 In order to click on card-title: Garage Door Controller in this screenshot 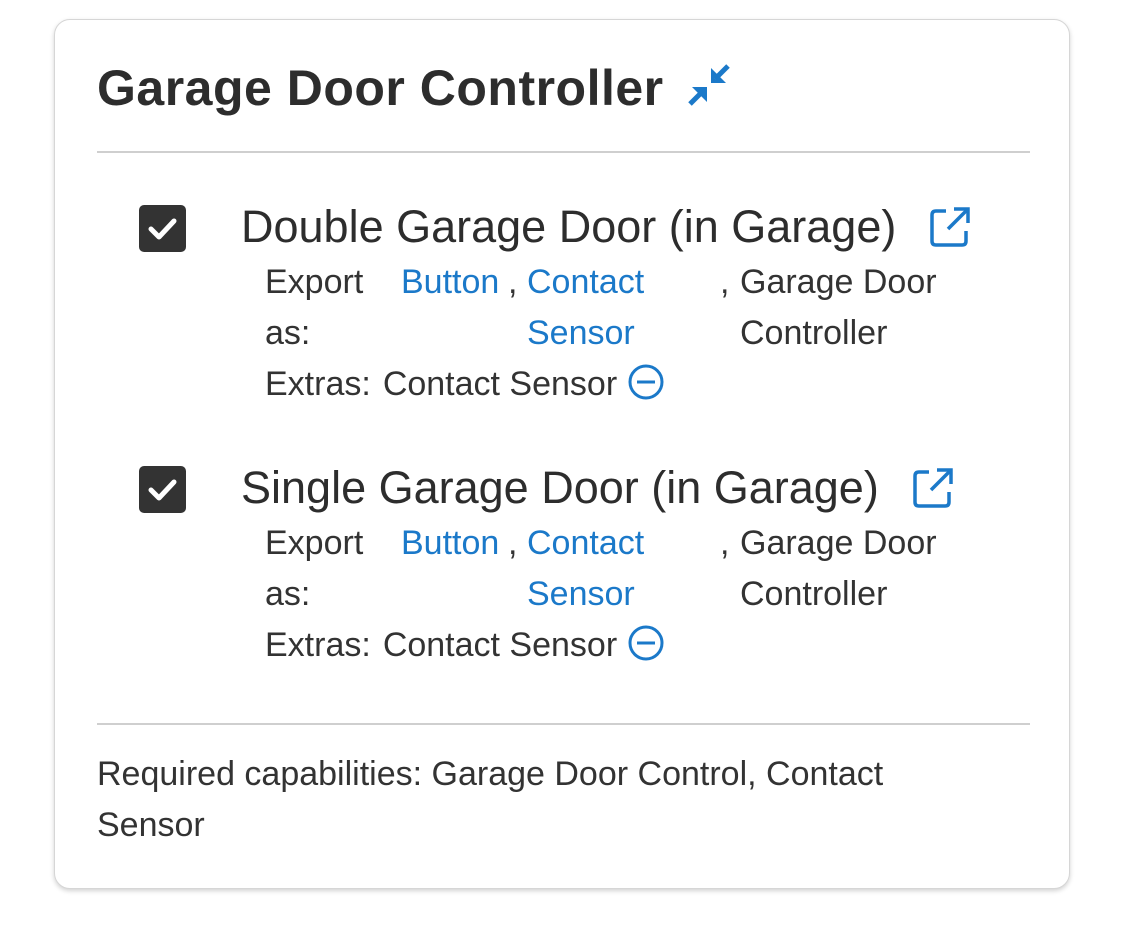, I will do `click(380, 88)`.